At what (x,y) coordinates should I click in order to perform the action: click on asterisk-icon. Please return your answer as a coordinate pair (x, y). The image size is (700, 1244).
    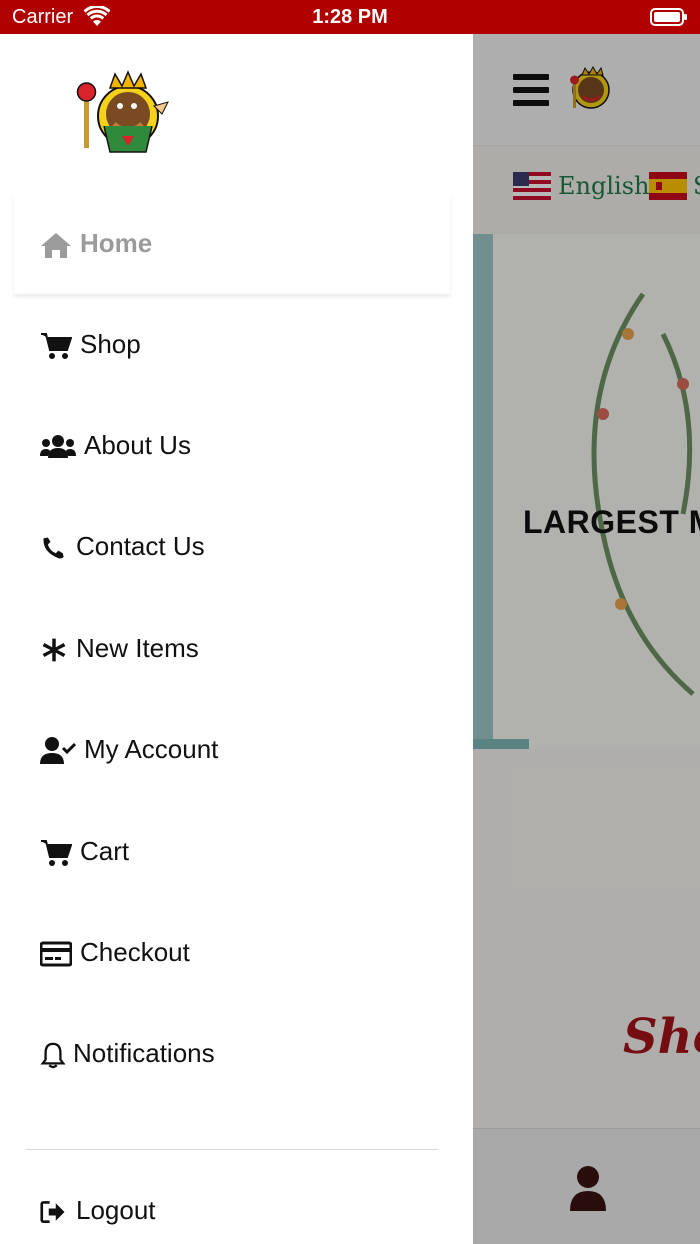
    Looking at the image, I should click on (54, 650).